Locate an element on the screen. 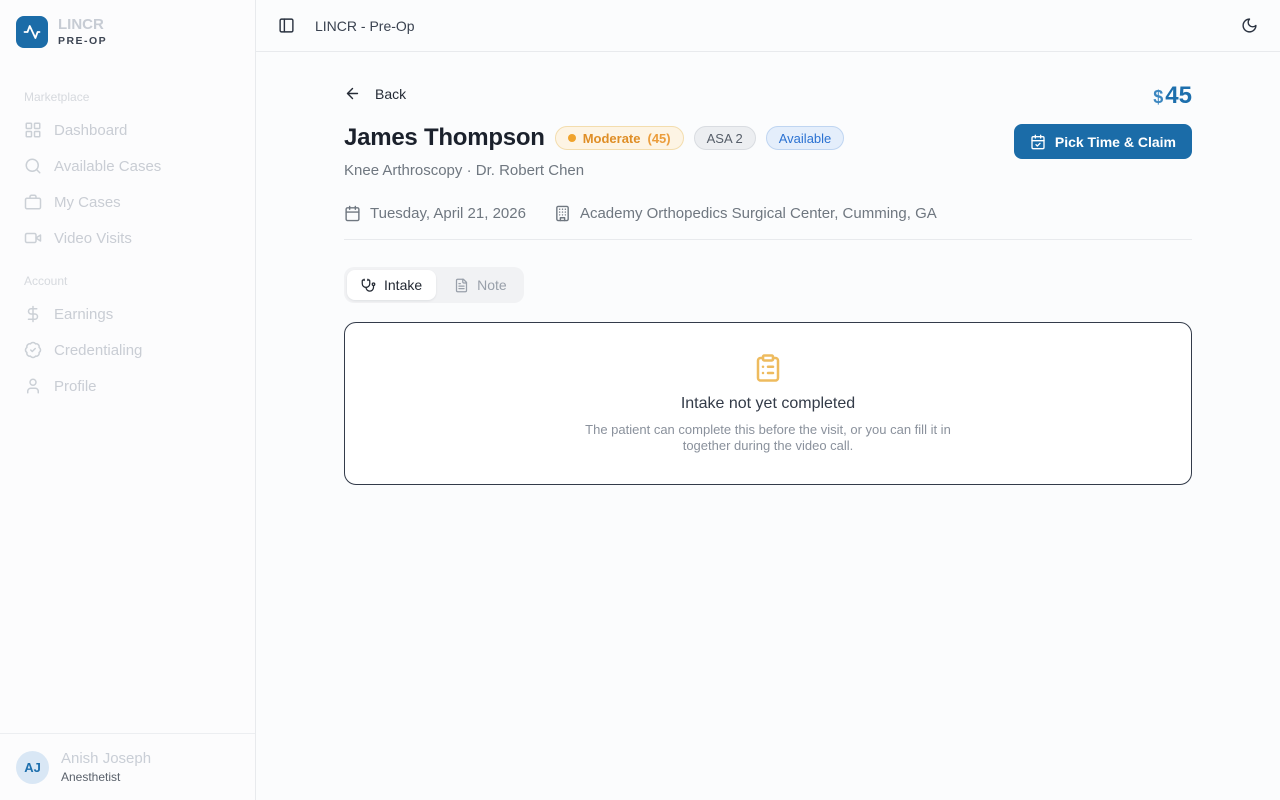  risk-count: (45) is located at coordinates (659, 138).